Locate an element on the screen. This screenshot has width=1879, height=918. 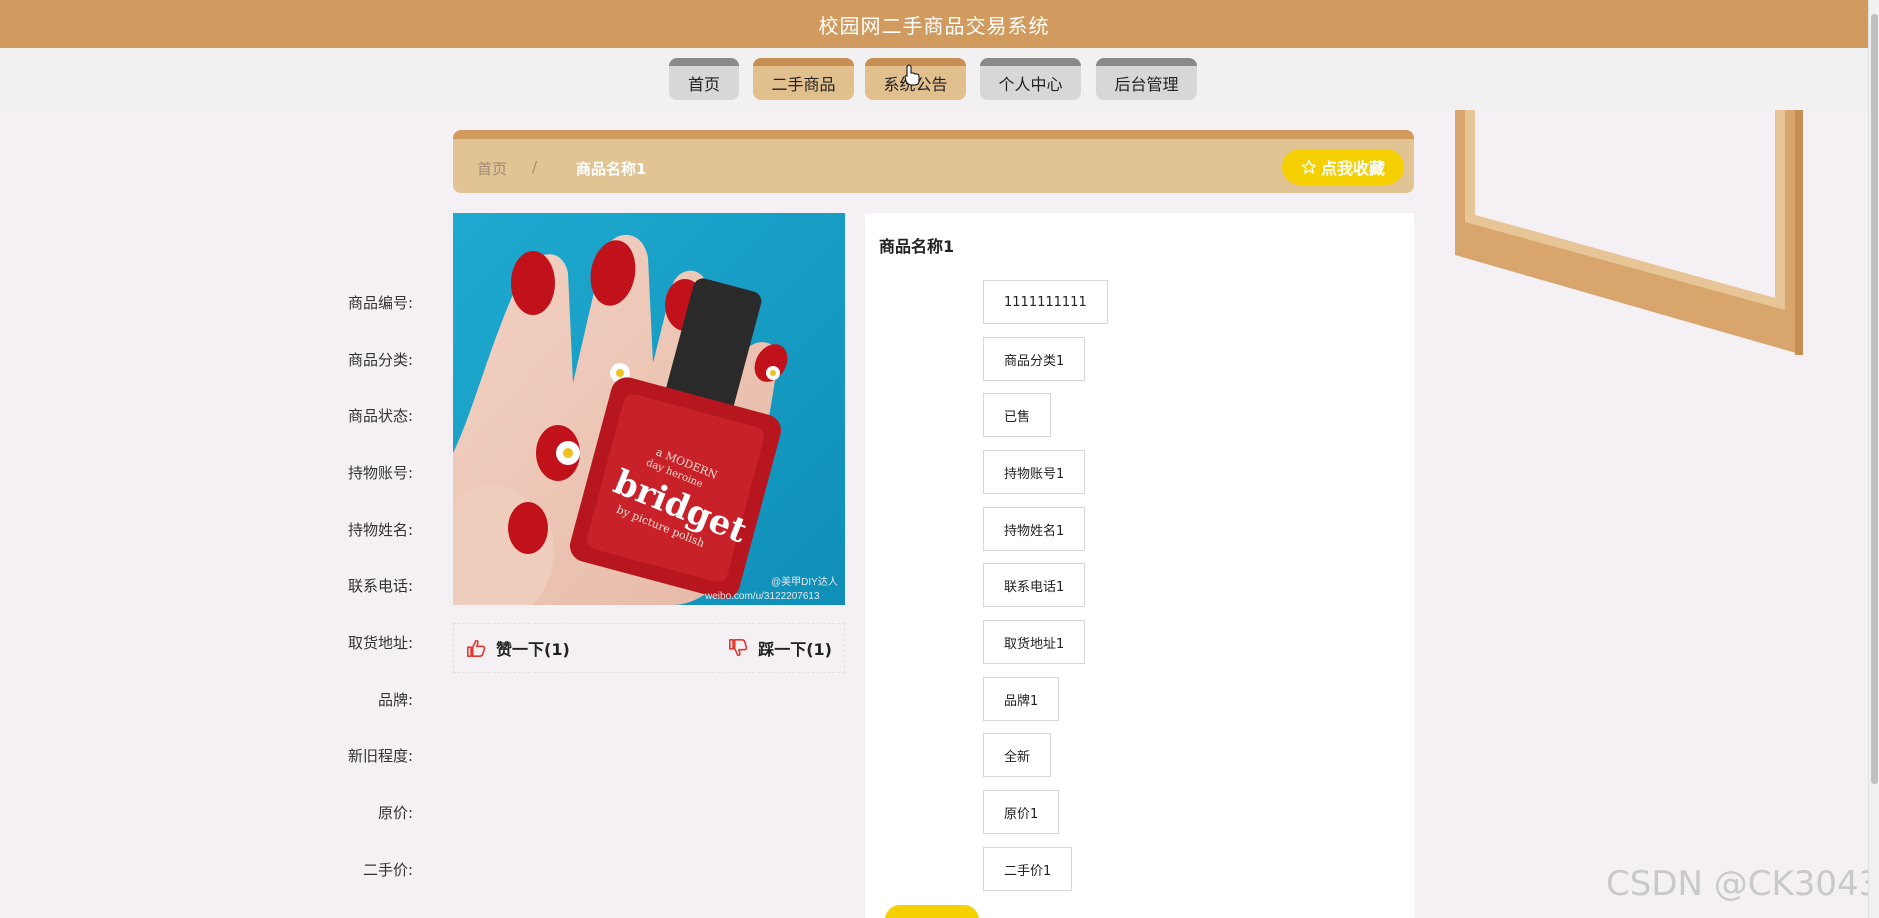
field-label: 联系电话: is located at coordinates (380, 586).